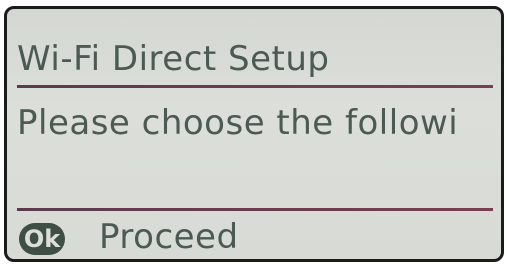  I want to click on proceed-label: Proceed, so click(169, 237).